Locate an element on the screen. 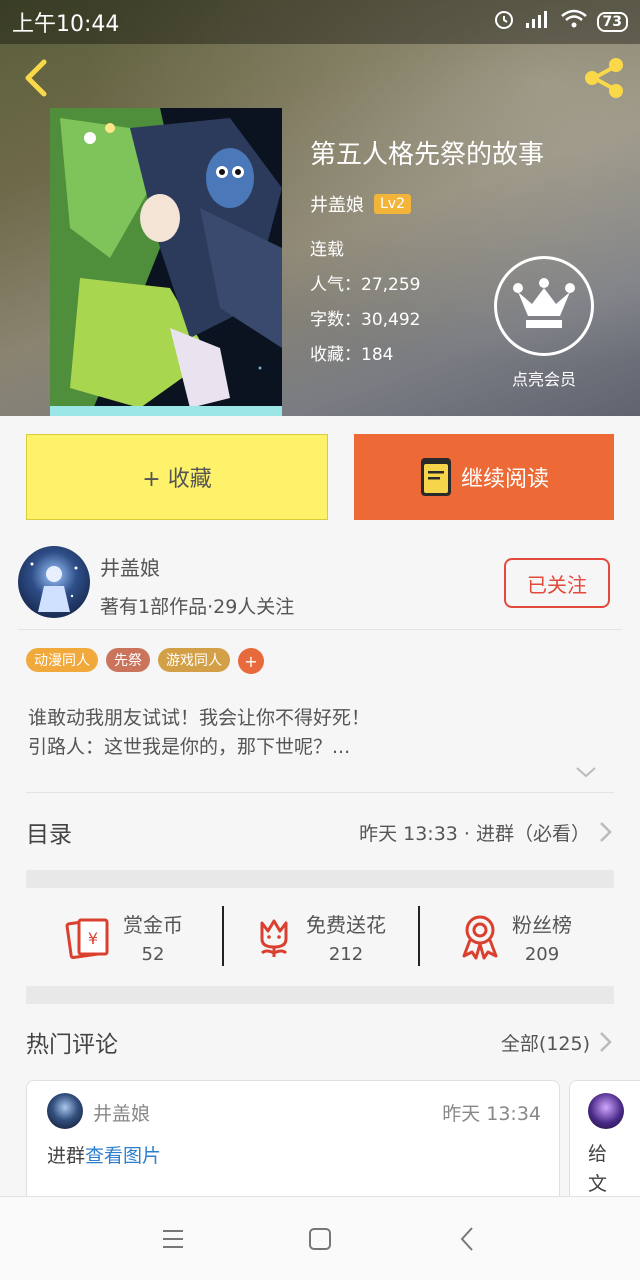 This screenshot has width=640, height=1280. view-image-link: 查看图片 is located at coordinates (123, 1156).